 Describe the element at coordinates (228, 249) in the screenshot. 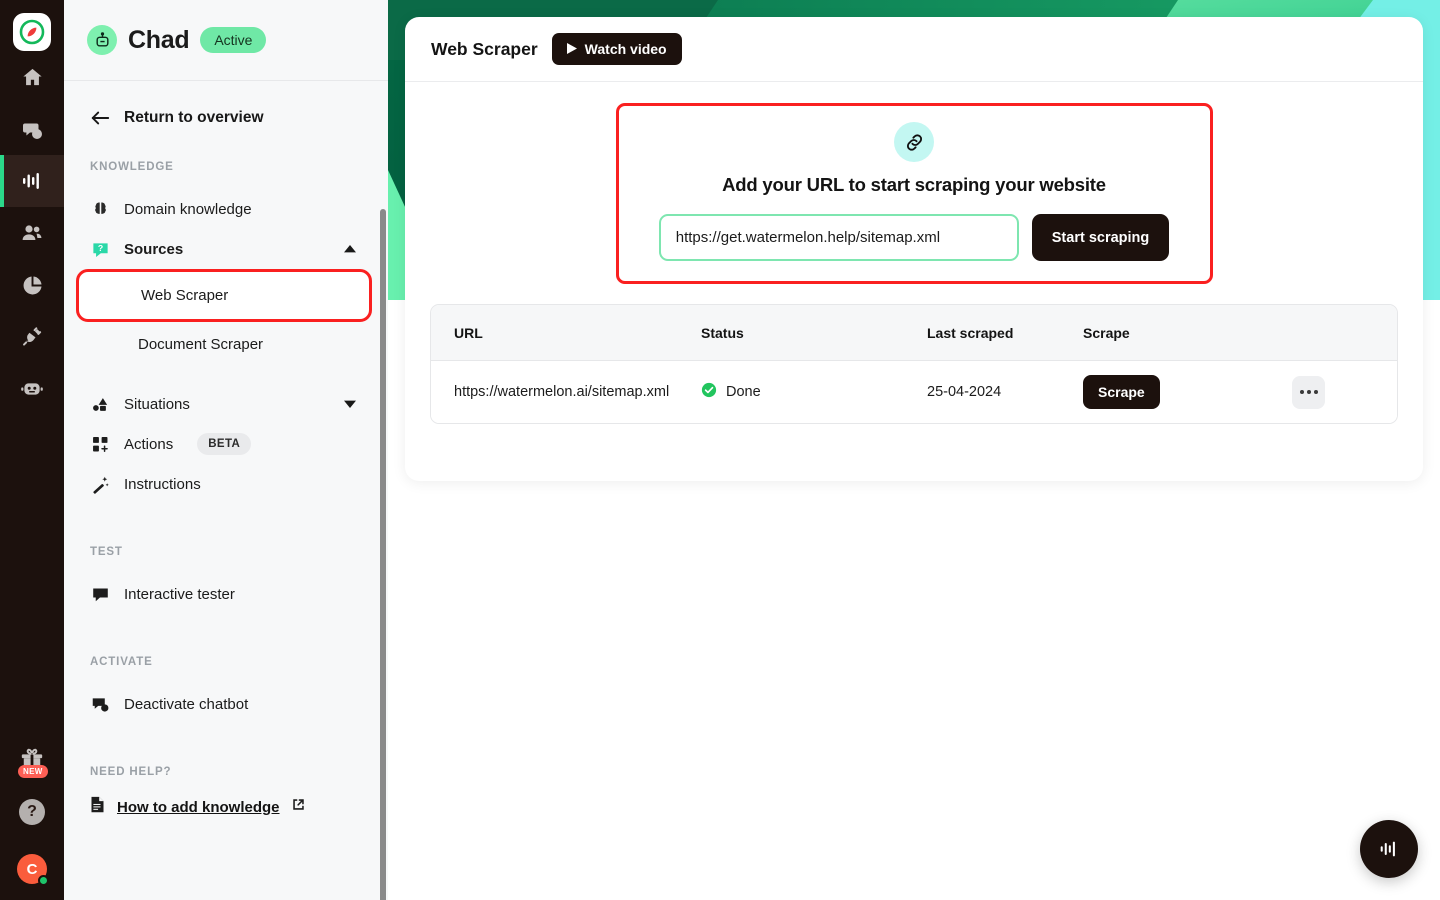

I see `sidebar-item-sources: ? Sources` at that location.